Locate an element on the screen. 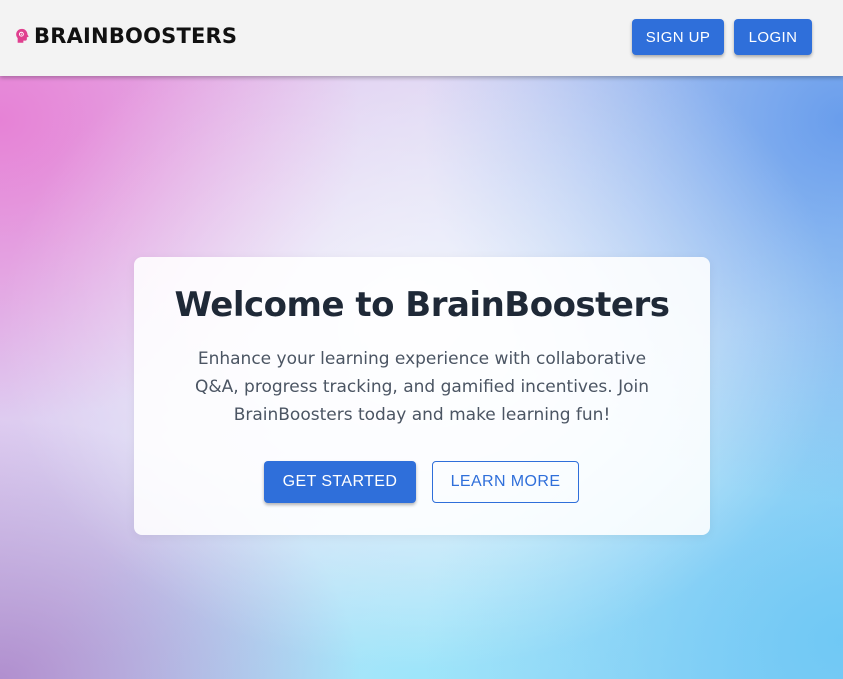 The image size is (843, 679). learn-more-button: LEARN MORE is located at coordinates (505, 482).